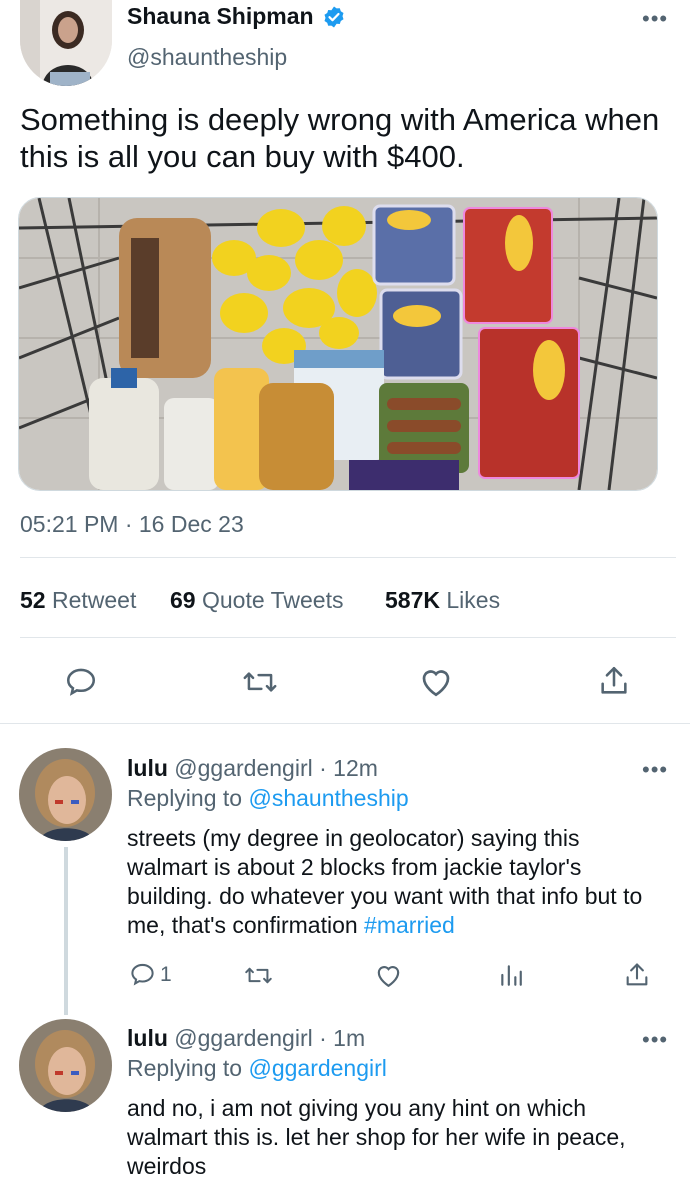 The image size is (690, 1200). Describe the element at coordinates (342, 1038) in the screenshot. I see `reply-time: · 1m` at that location.